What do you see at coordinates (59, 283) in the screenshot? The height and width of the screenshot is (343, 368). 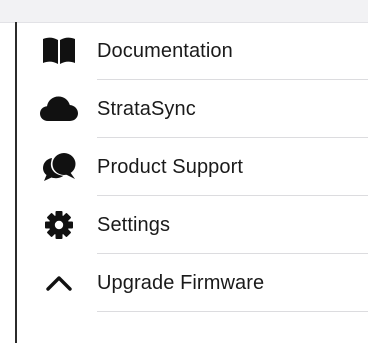 I see `chevron-up-icon` at bounding box center [59, 283].